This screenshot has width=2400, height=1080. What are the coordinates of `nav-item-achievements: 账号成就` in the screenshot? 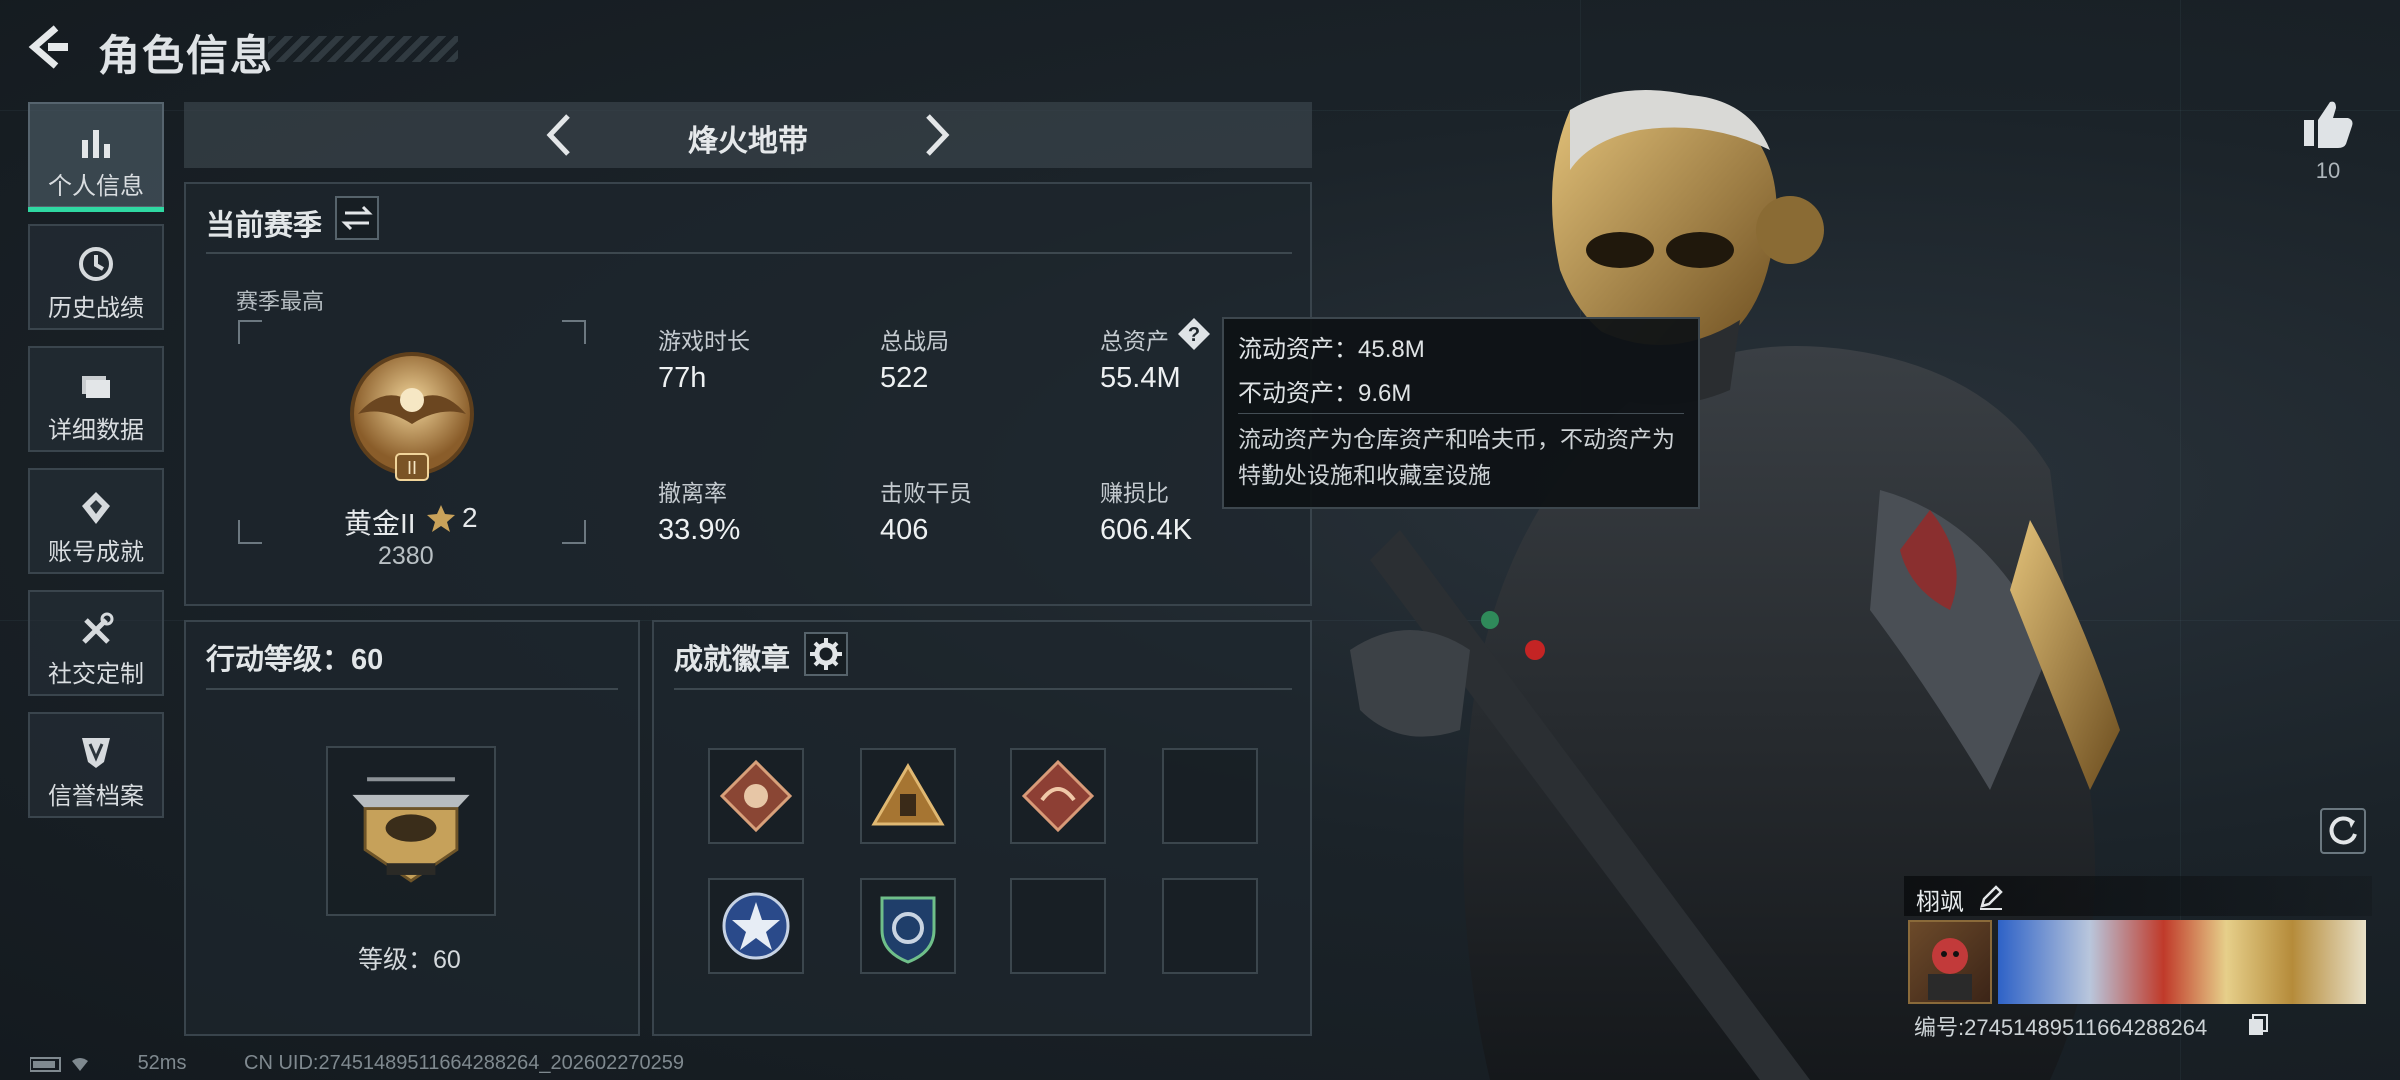 It's located at (96, 521).